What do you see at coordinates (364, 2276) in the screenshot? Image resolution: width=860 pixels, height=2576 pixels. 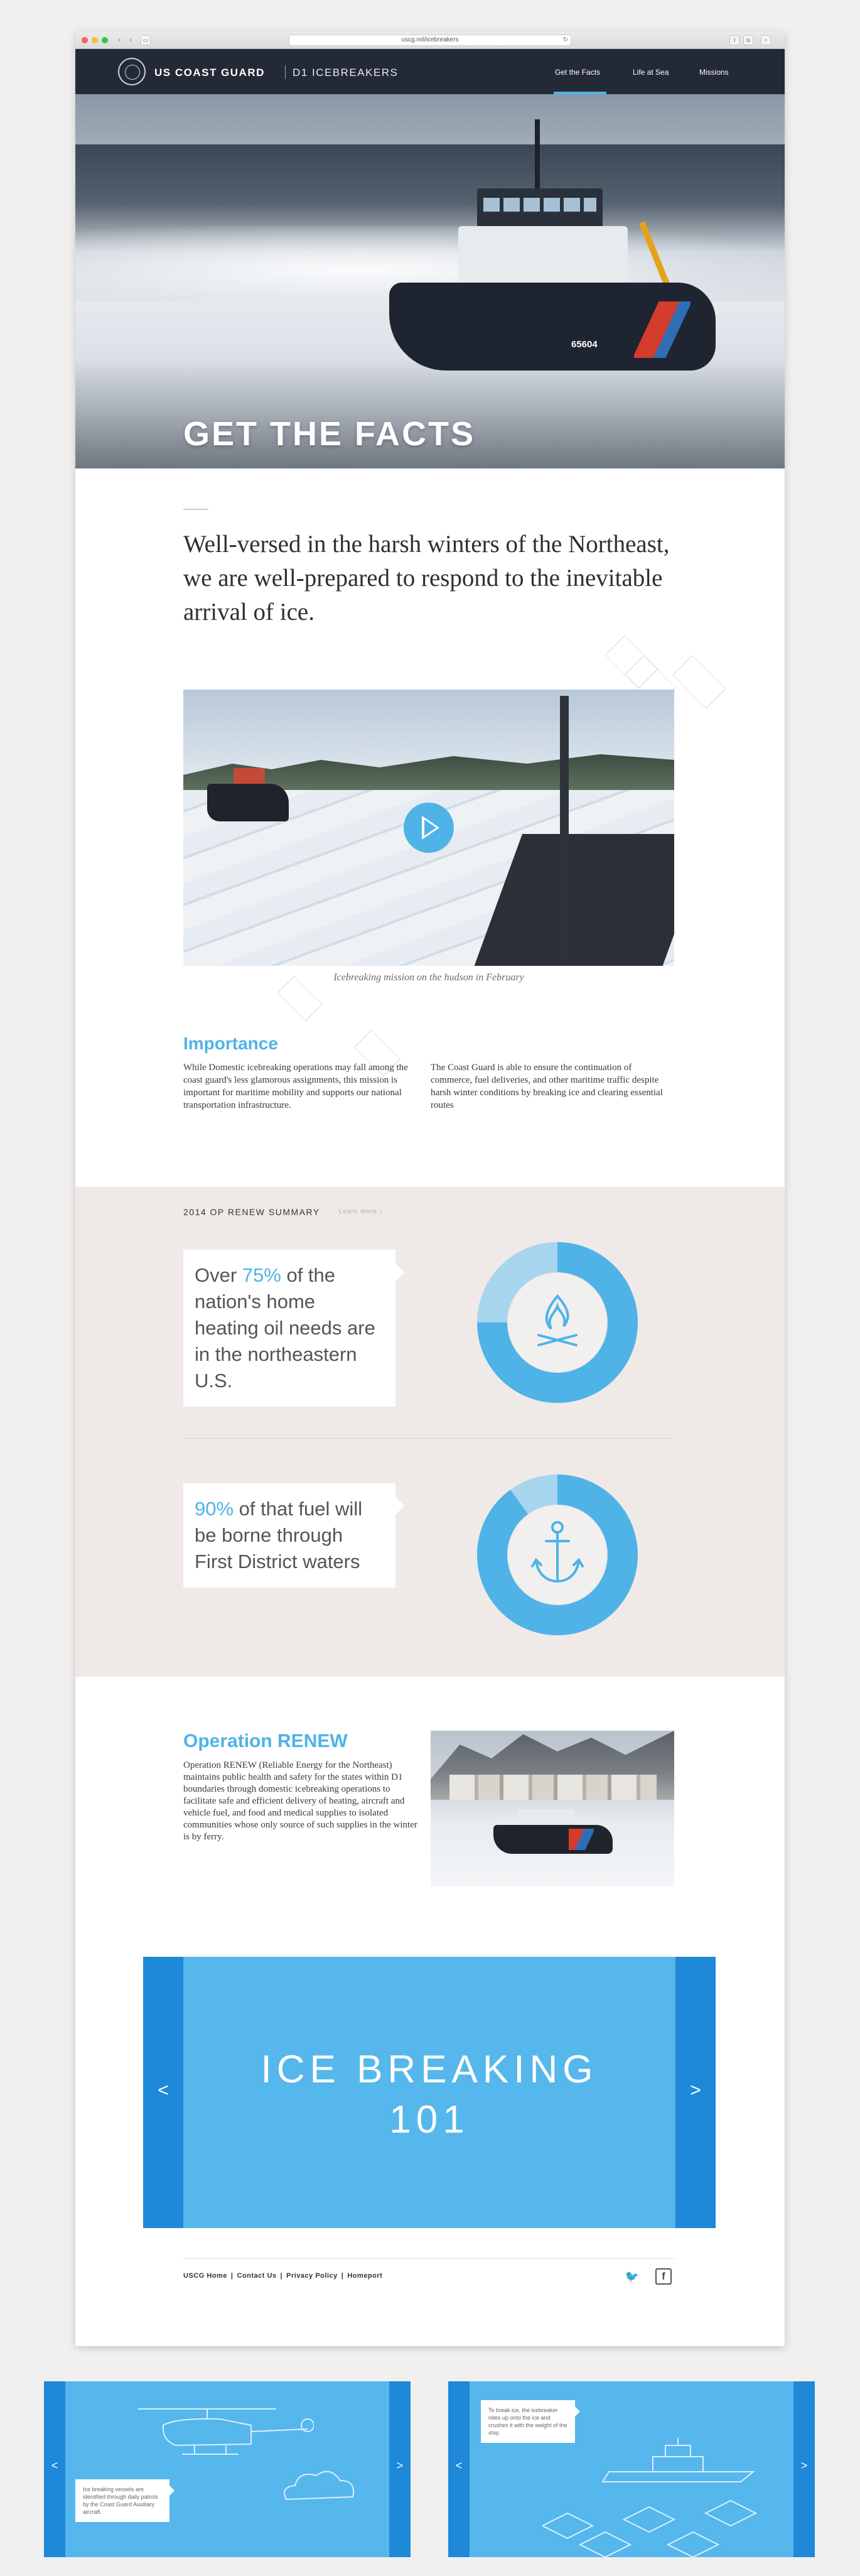 I see `footer-link-homeport: Homeport` at bounding box center [364, 2276].